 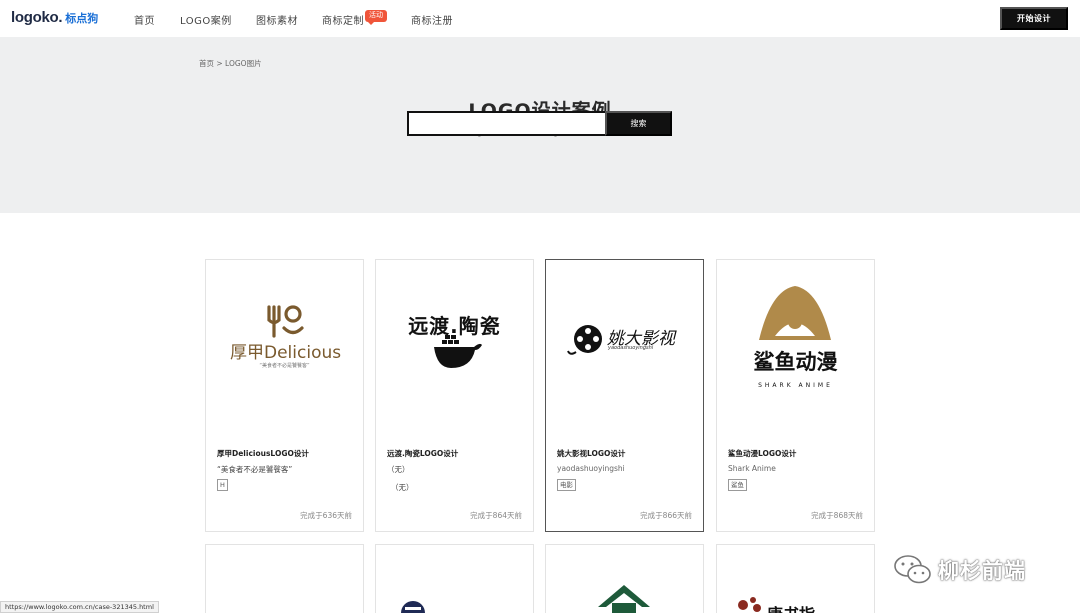 What do you see at coordinates (432, 19) in the screenshot?
I see `nav-trademark-register: 商标注册` at bounding box center [432, 19].